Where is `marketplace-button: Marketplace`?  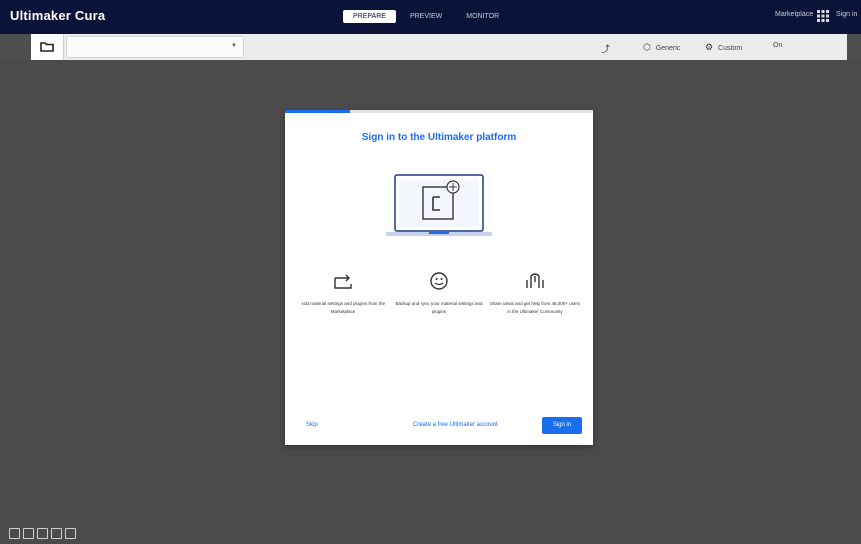
marketplace-button: Marketplace is located at coordinates (794, 14).